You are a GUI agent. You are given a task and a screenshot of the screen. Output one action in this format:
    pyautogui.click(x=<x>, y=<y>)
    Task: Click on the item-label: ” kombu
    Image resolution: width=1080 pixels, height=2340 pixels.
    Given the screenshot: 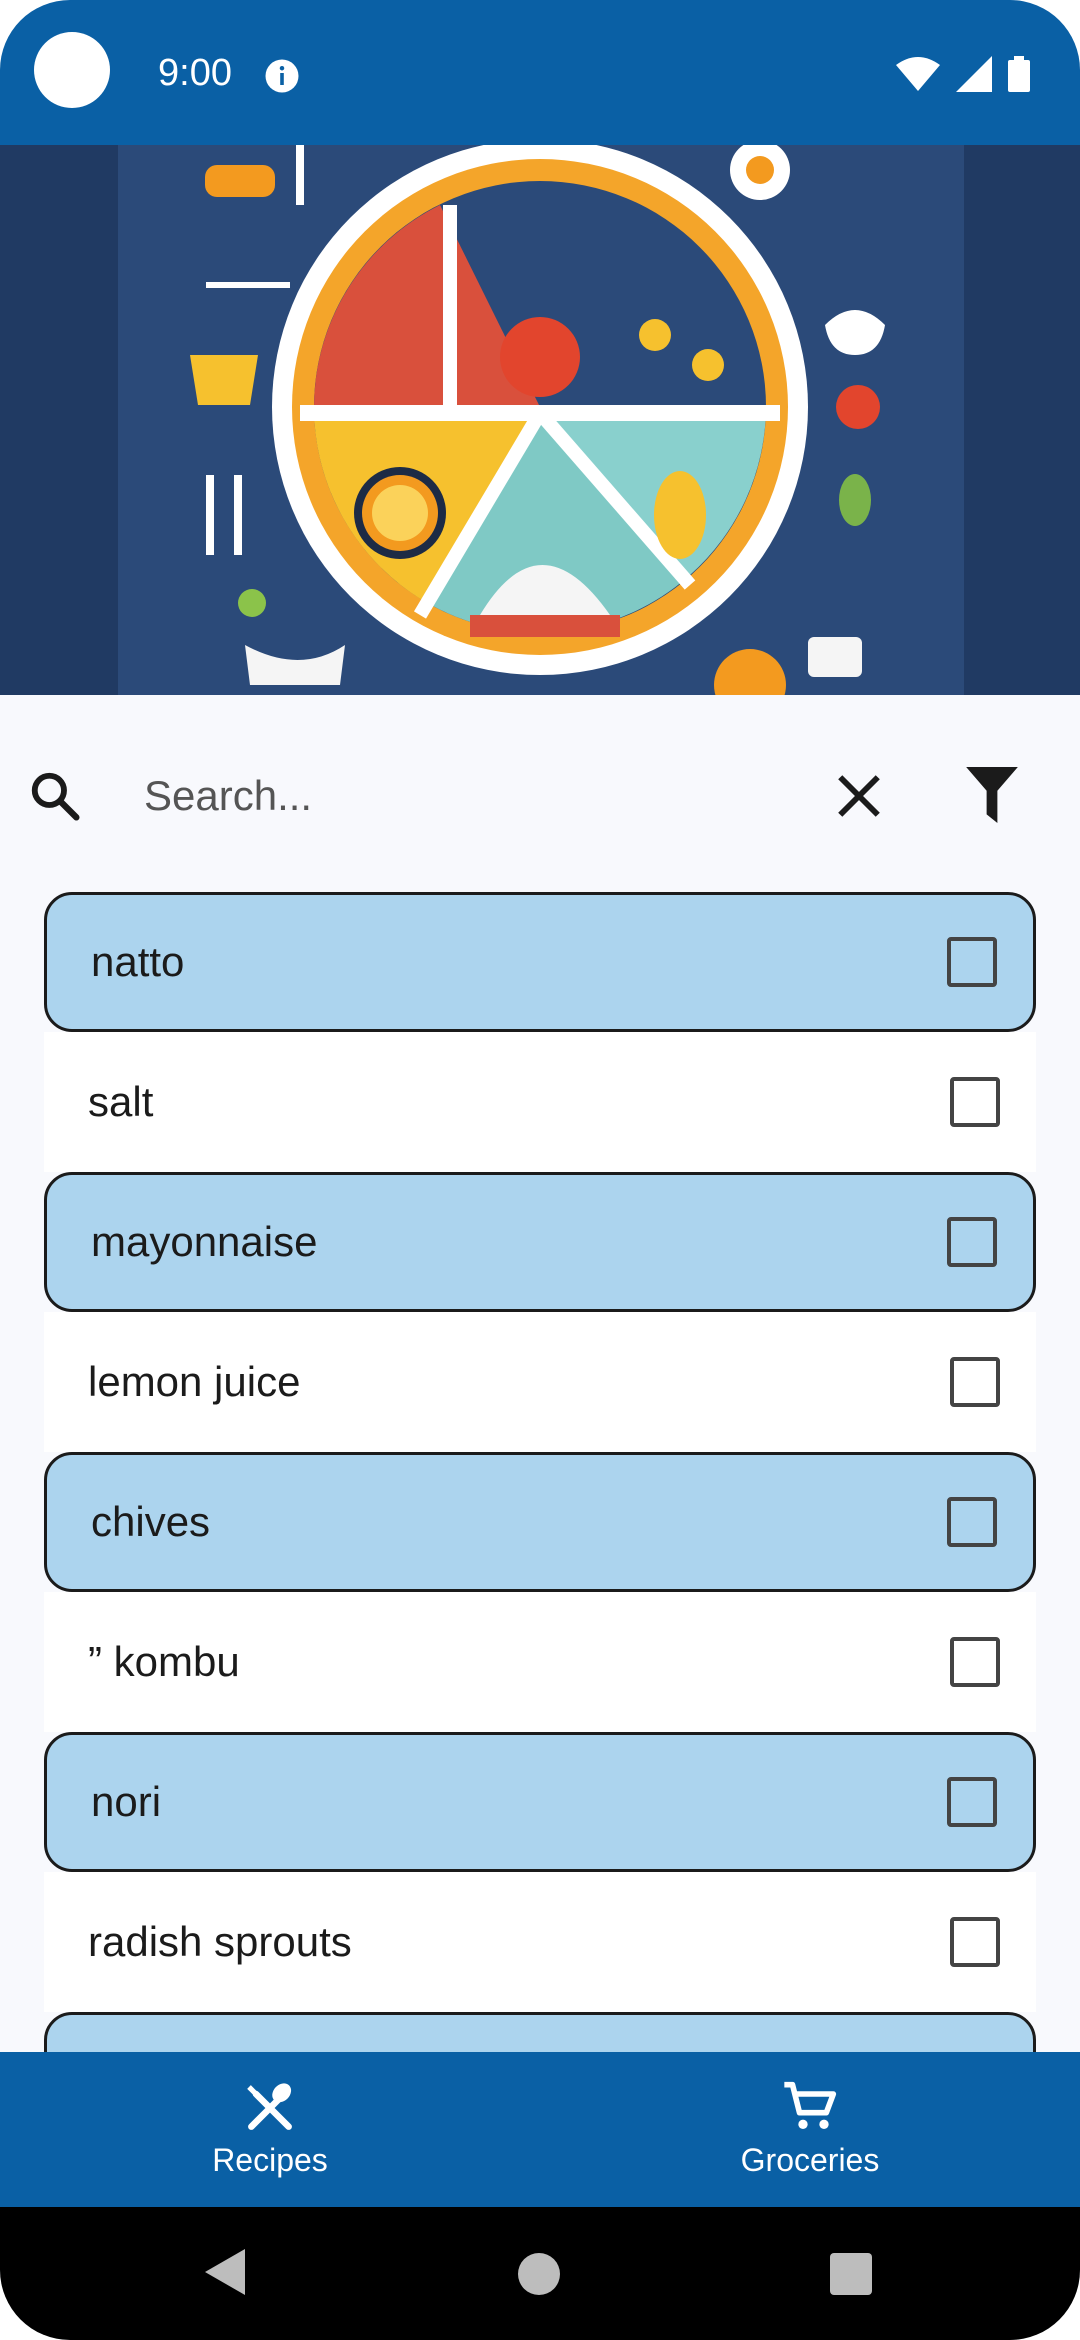 What is the action you would take?
    pyautogui.click(x=164, y=1661)
    